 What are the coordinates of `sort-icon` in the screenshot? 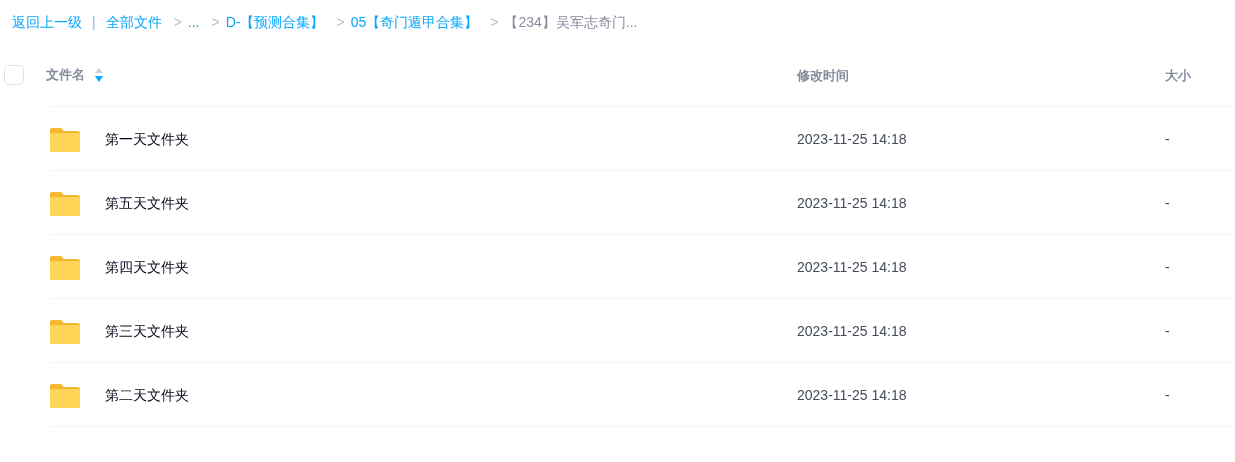 It's located at (99, 75).